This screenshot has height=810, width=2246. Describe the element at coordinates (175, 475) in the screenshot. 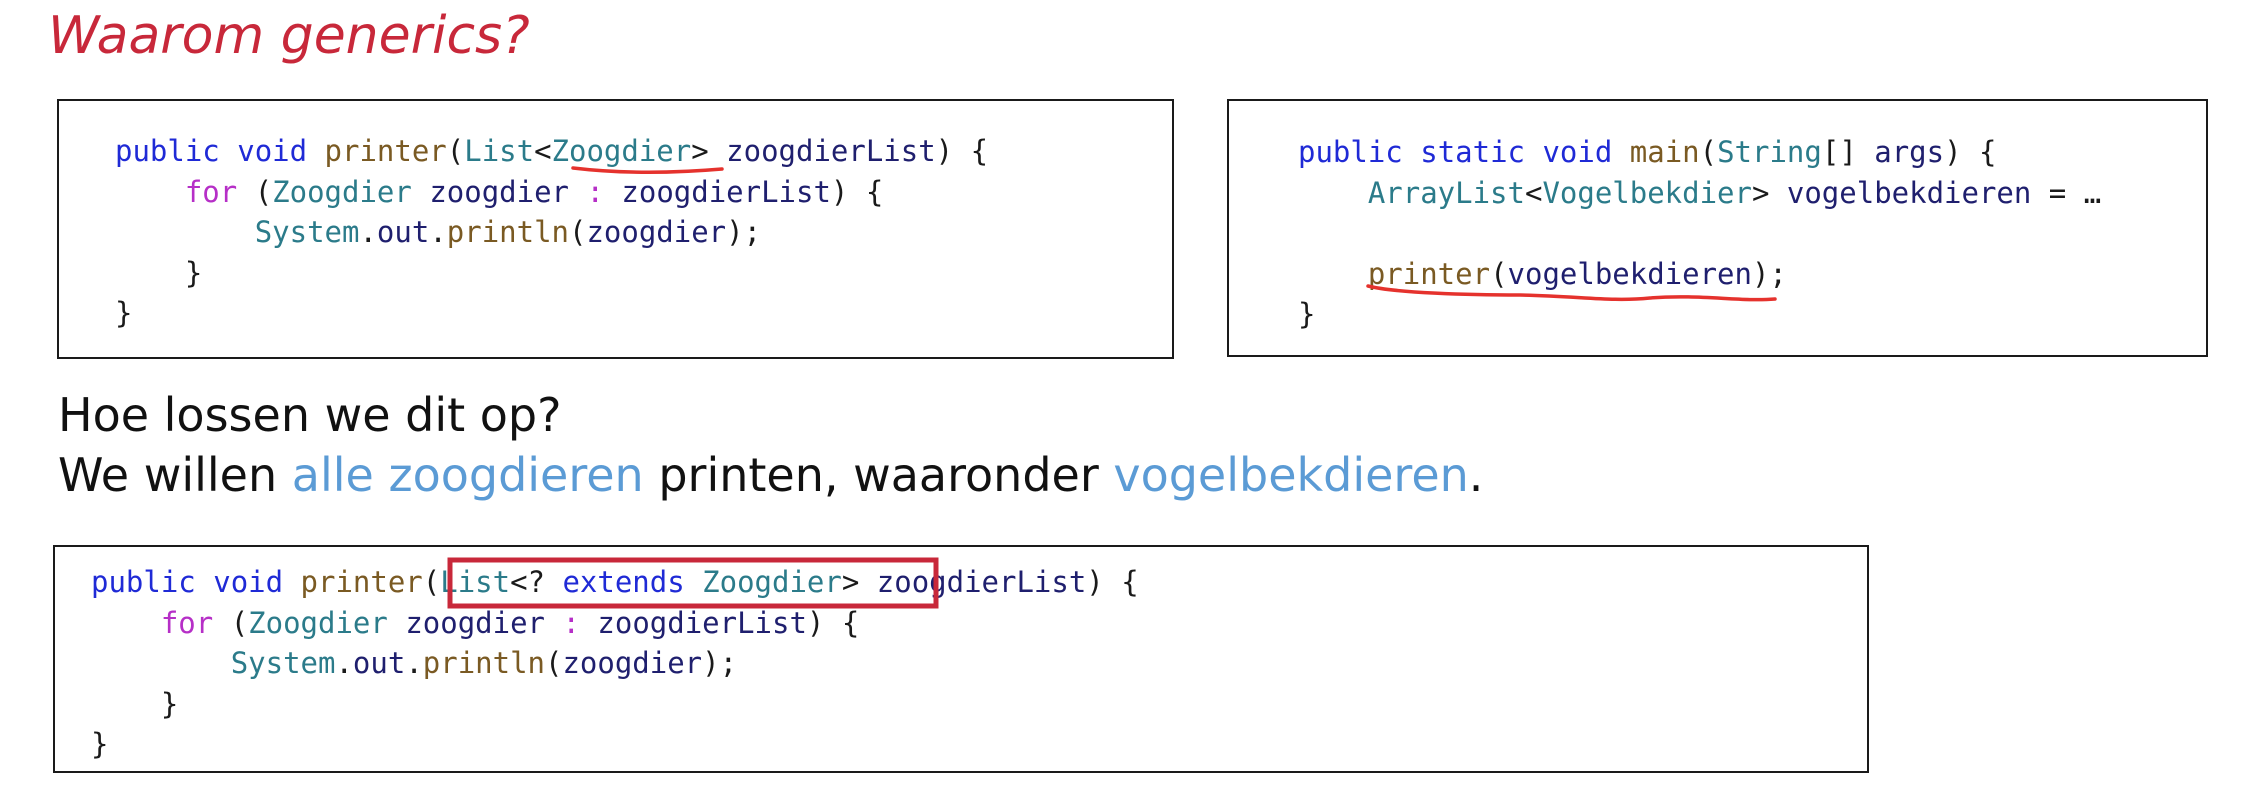

I see `statement-part: We willen` at that location.